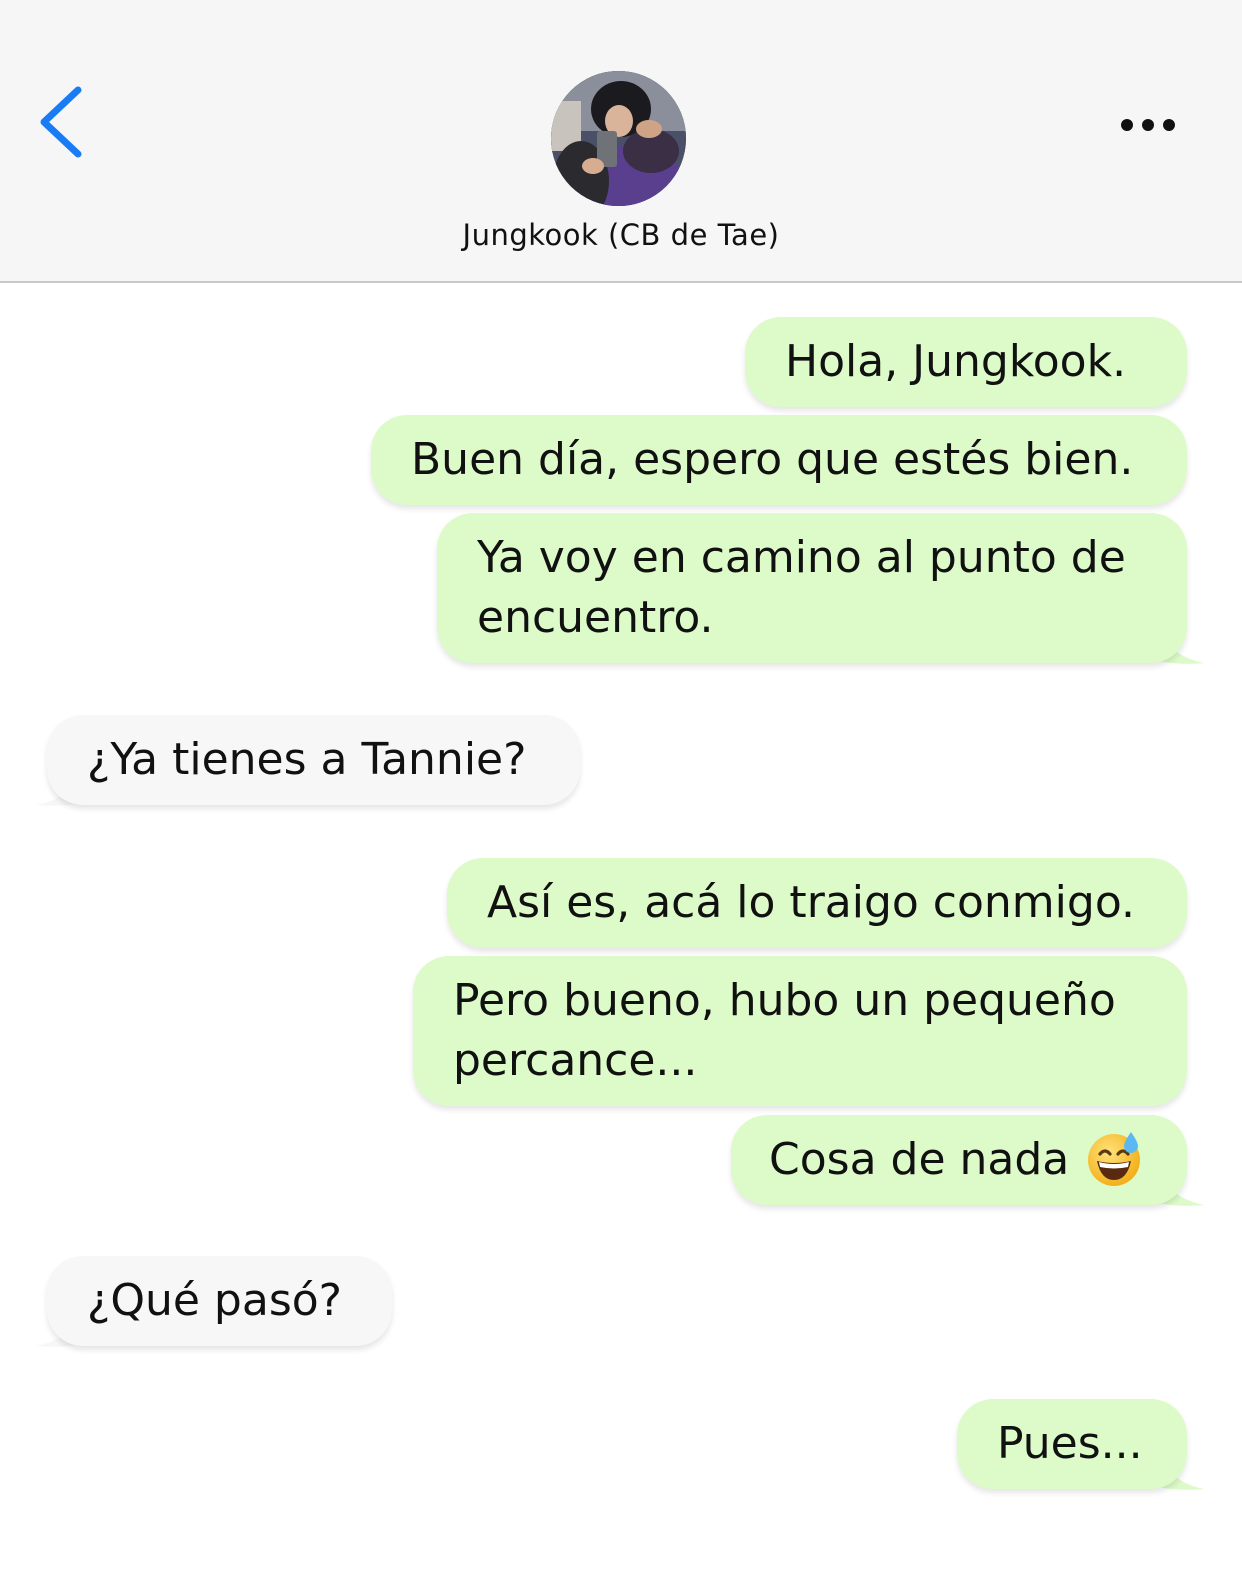  Describe the element at coordinates (307, 759) in the screenshot. I see `message-text: ¿Ya tienes a Tannie?` at that location.